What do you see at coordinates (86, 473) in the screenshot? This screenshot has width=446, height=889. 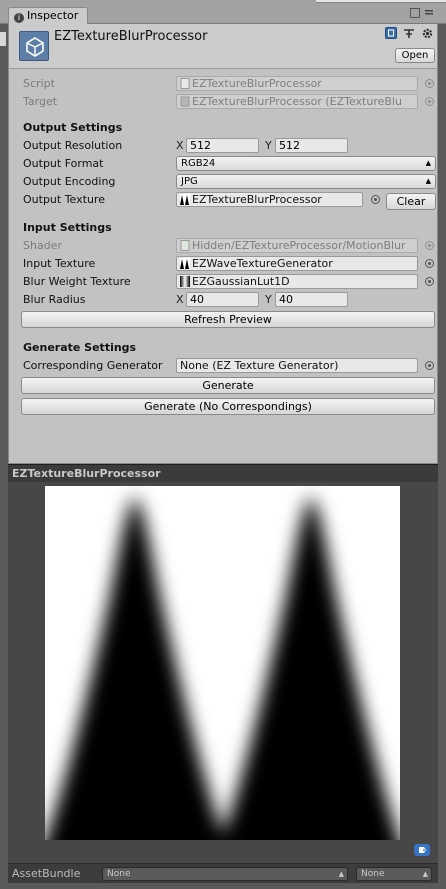 I see `preview-title: EZTextureBlurProcessor` at bounding box center [86, 473].